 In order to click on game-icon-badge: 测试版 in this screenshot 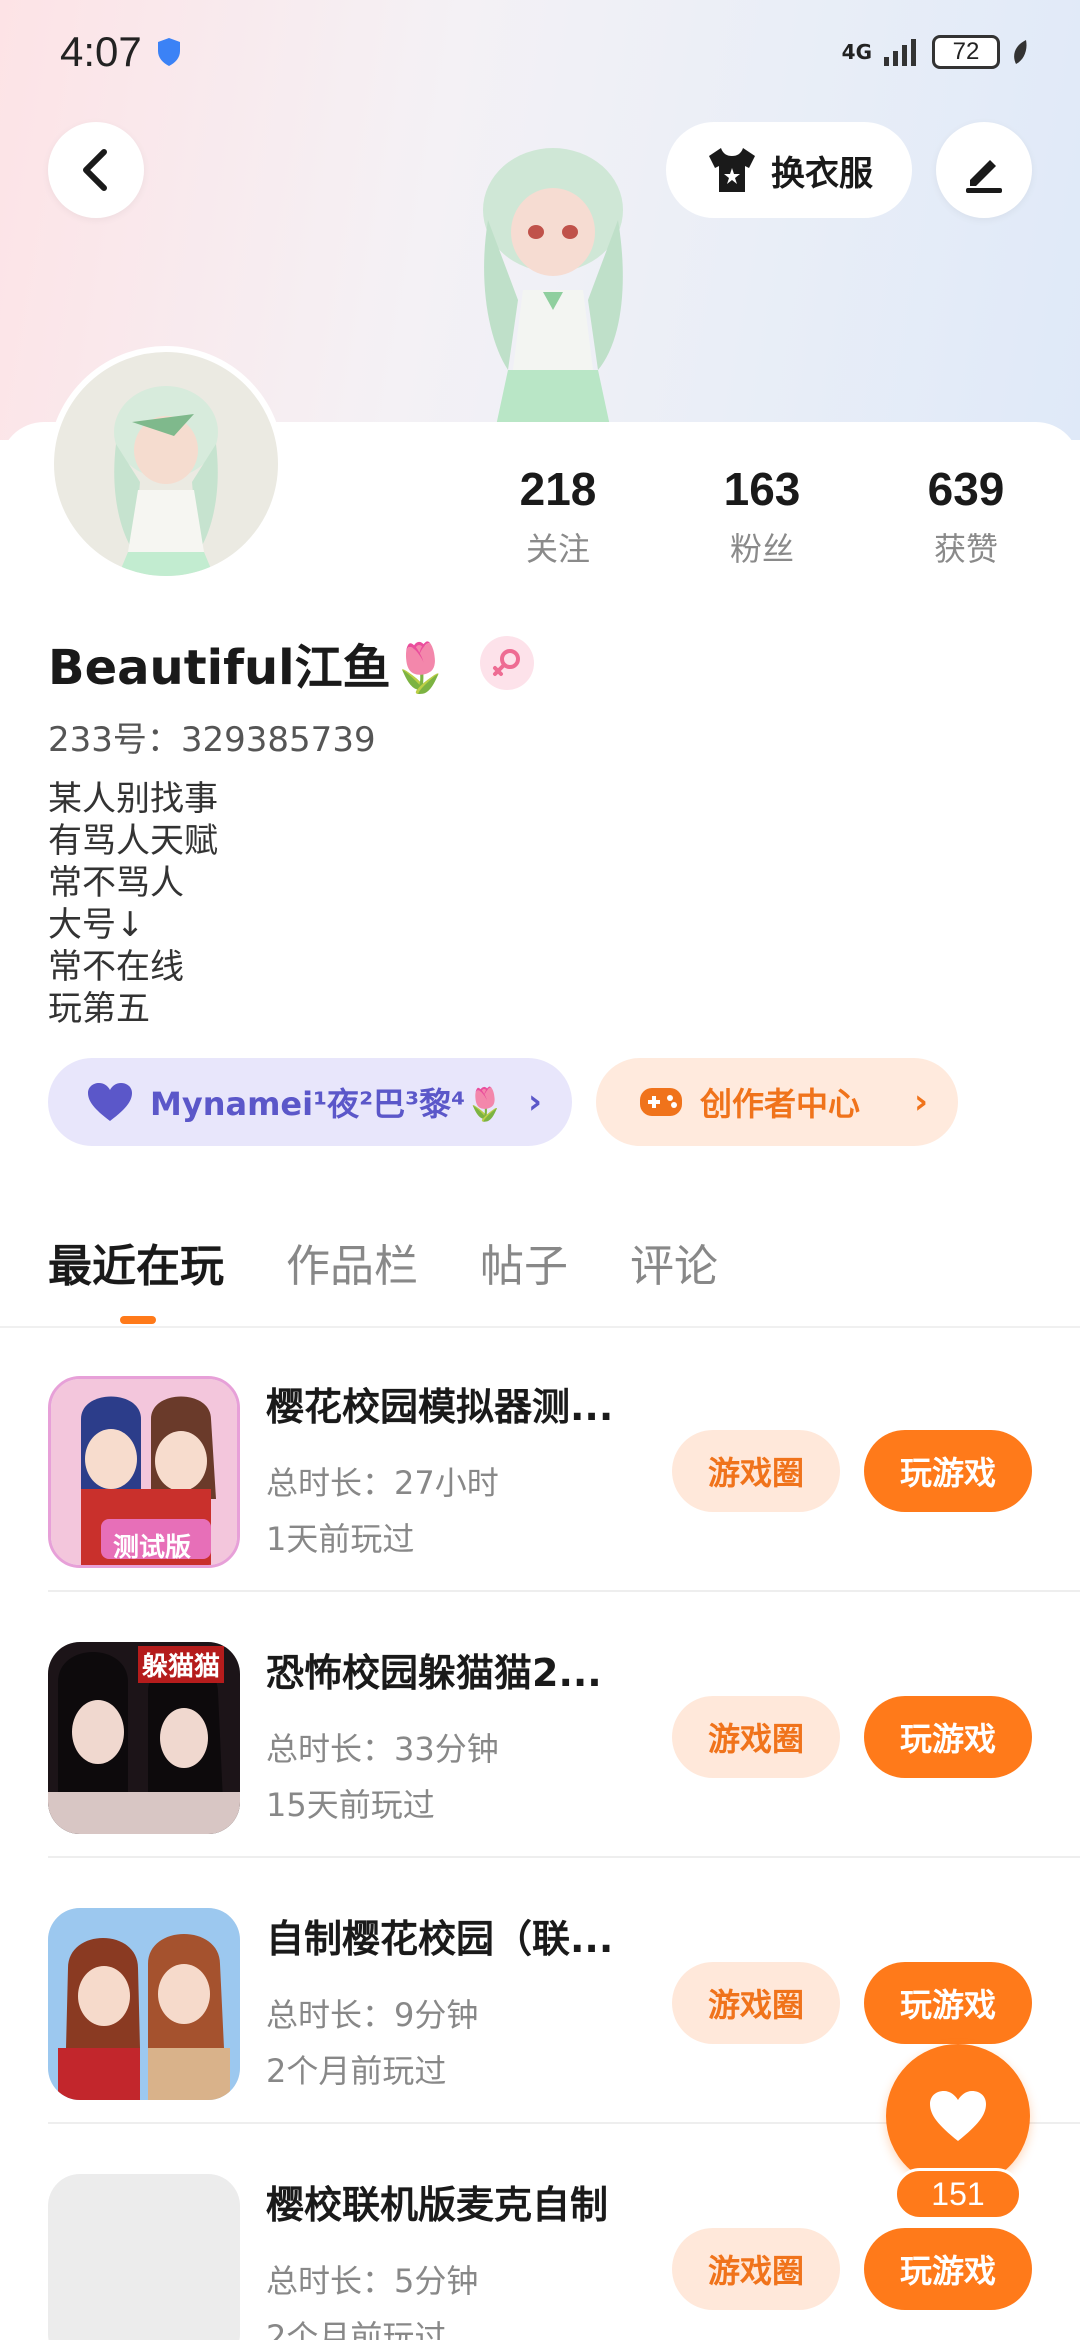, I will do `click(152, 1548)`.